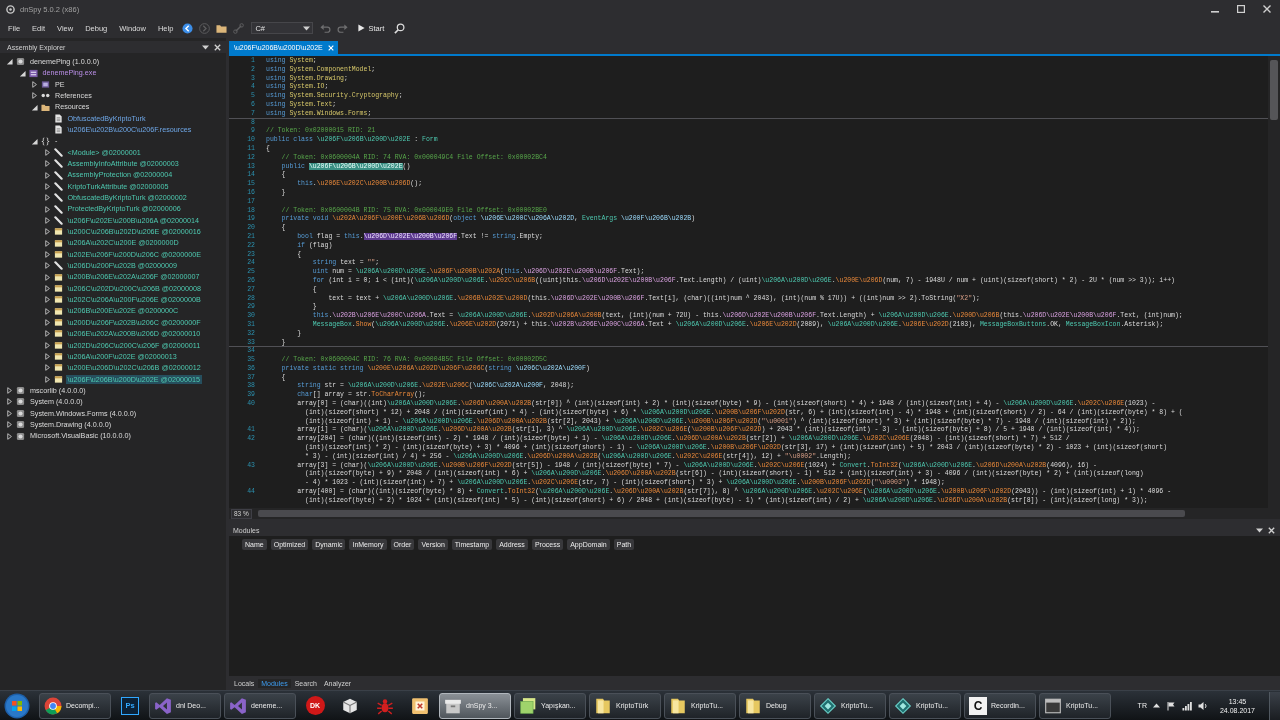 The width and height of the screenshot is (1280, 720). Describe the element at coordinates (1241, 9) in the screenshot. I see `maximize-icon` at that location.